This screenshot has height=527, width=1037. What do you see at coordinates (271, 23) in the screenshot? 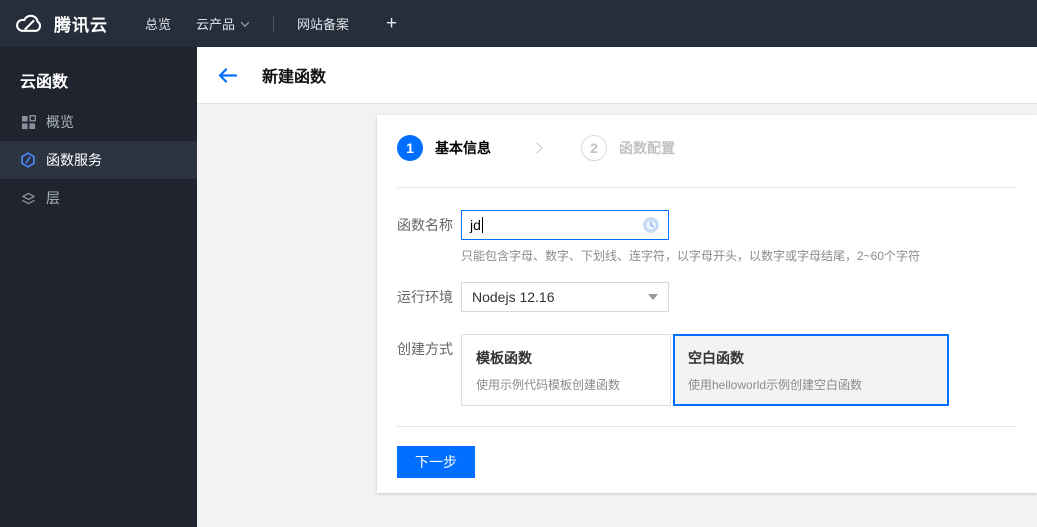
I see `topnav-menu: 总览 云产品 网站备案 +` at bounding box center [271, 23].